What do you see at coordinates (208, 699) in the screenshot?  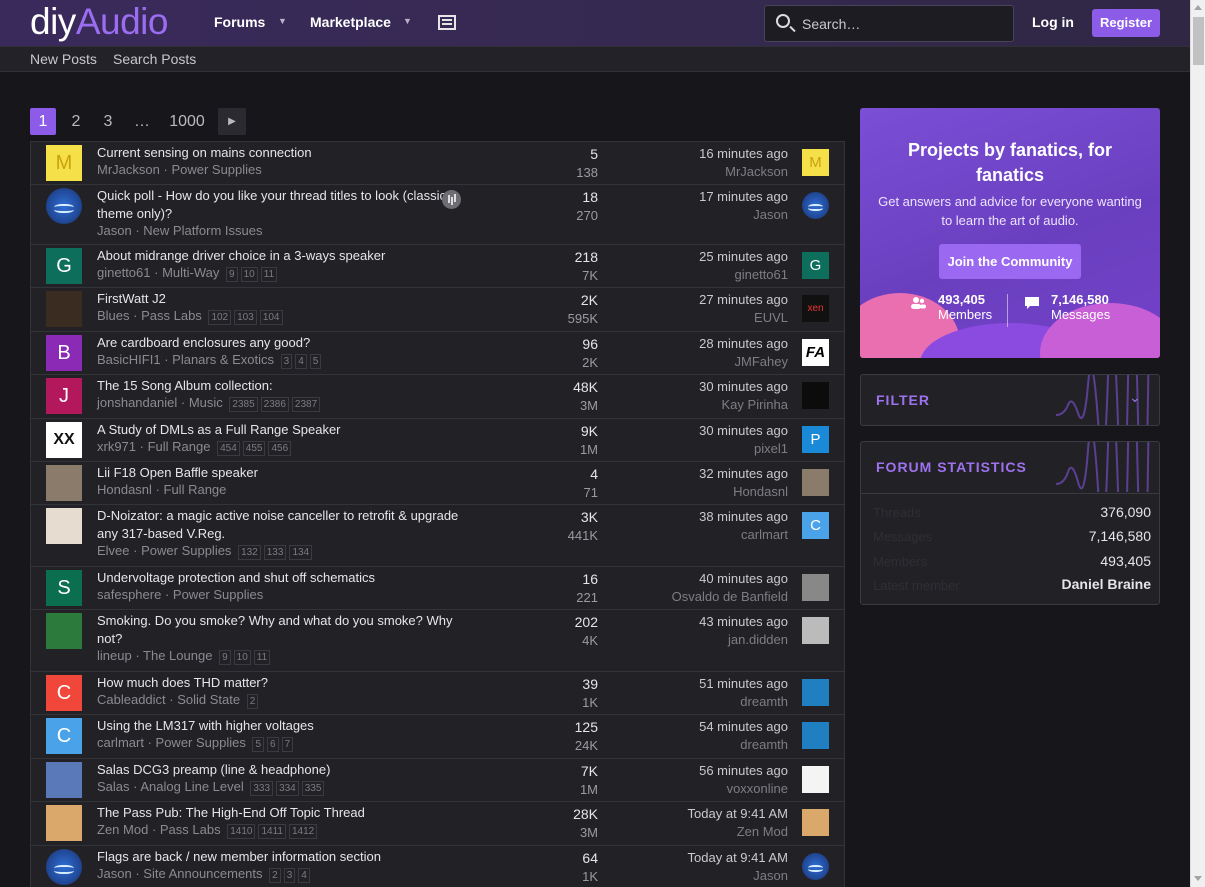 I see `thread-forum: Solid State` at bounding box center [208, 699].